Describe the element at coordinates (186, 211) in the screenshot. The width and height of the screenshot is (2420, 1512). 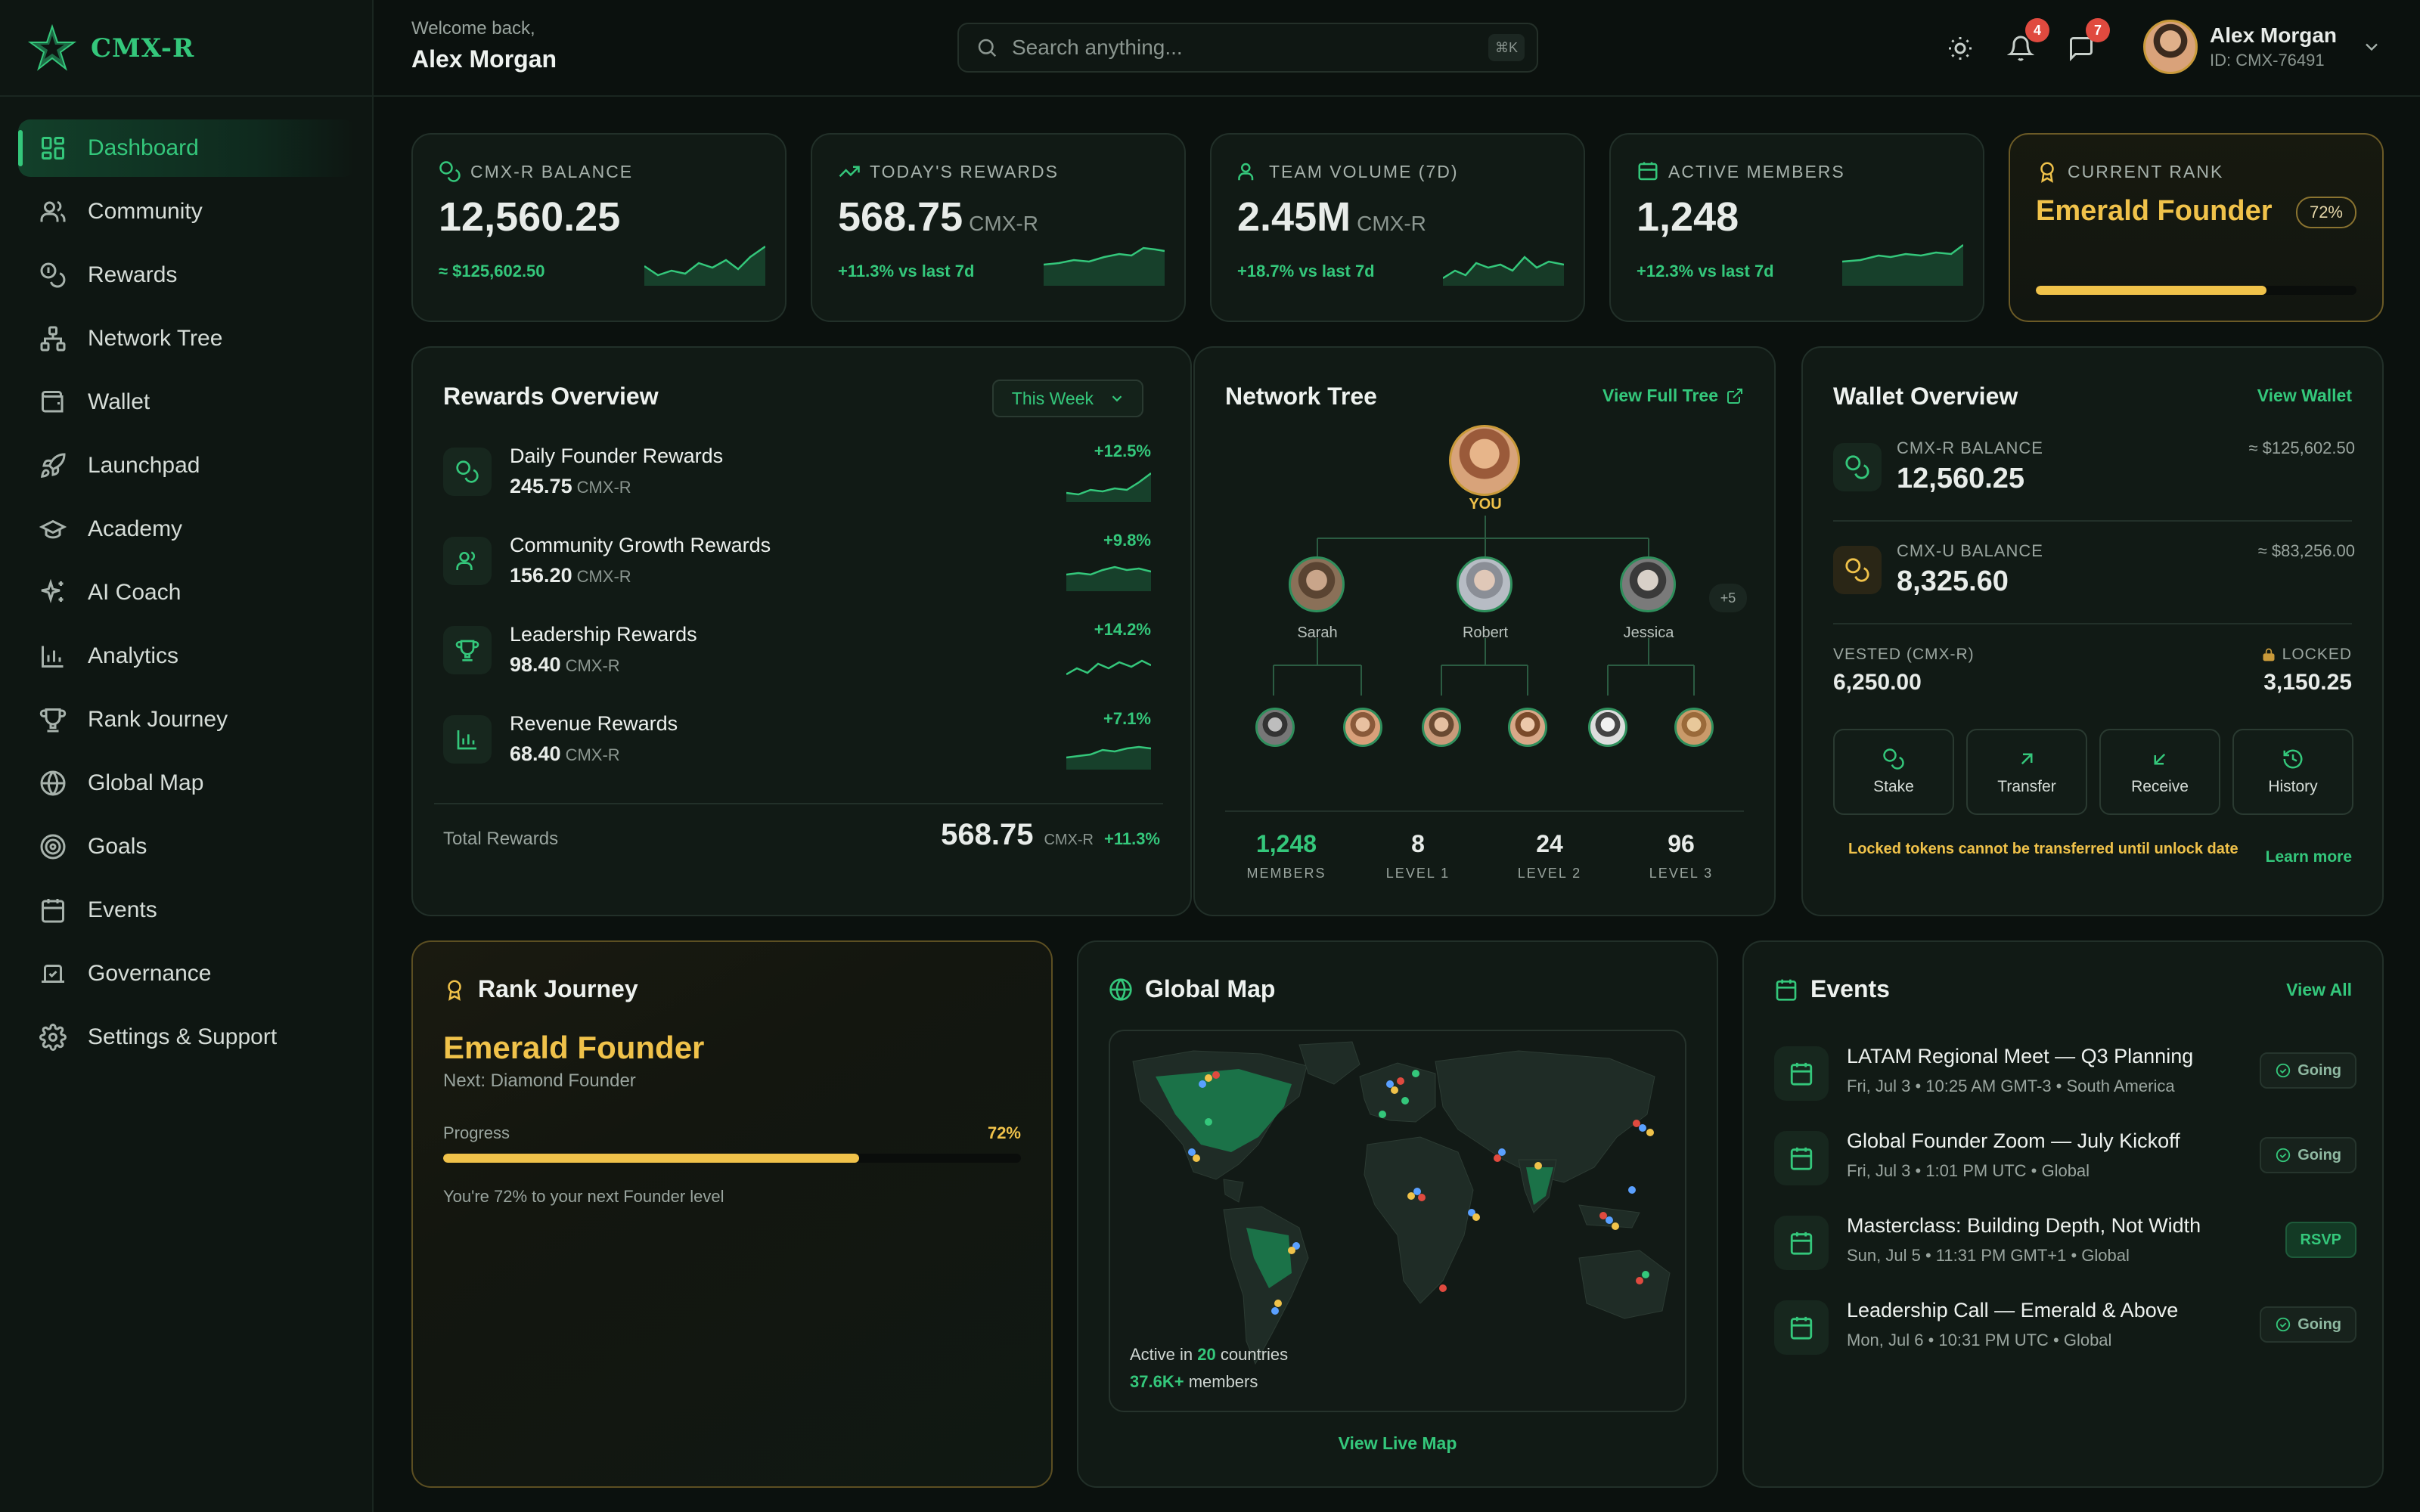
I see `sidebar-item-community: Community` at that location.